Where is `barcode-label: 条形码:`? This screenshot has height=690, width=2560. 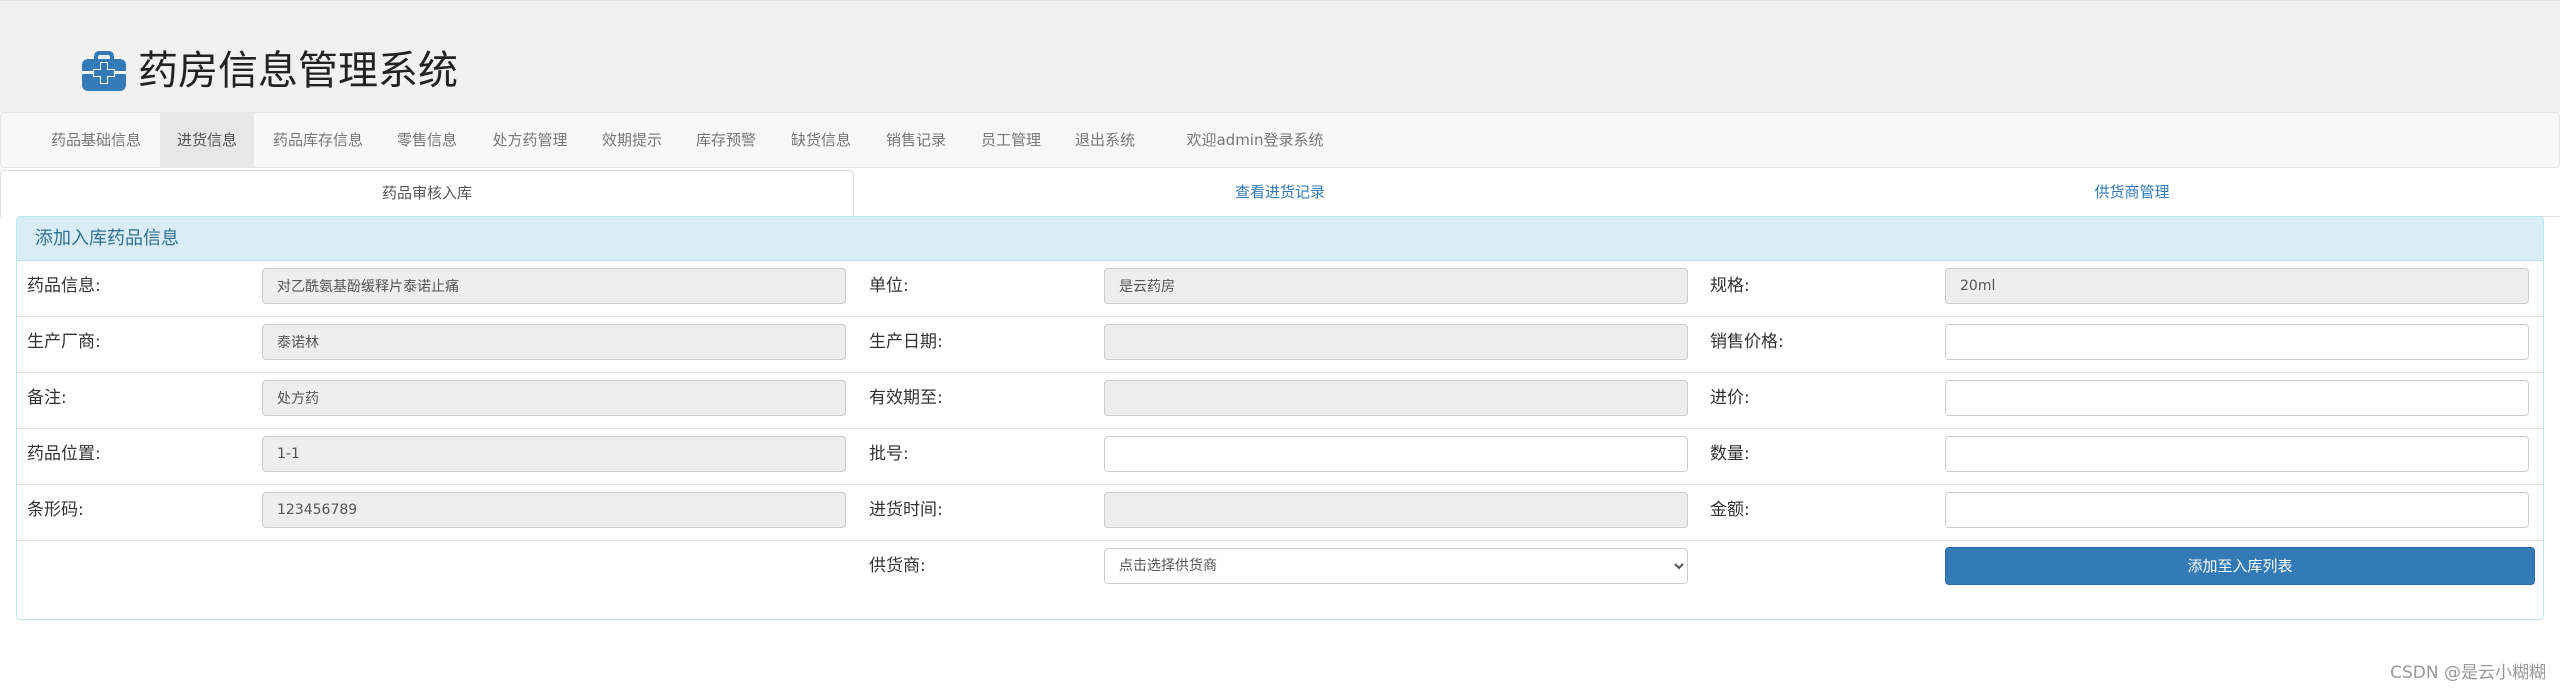 barcode-label: 条形码: is located at coordinates (55, 510).